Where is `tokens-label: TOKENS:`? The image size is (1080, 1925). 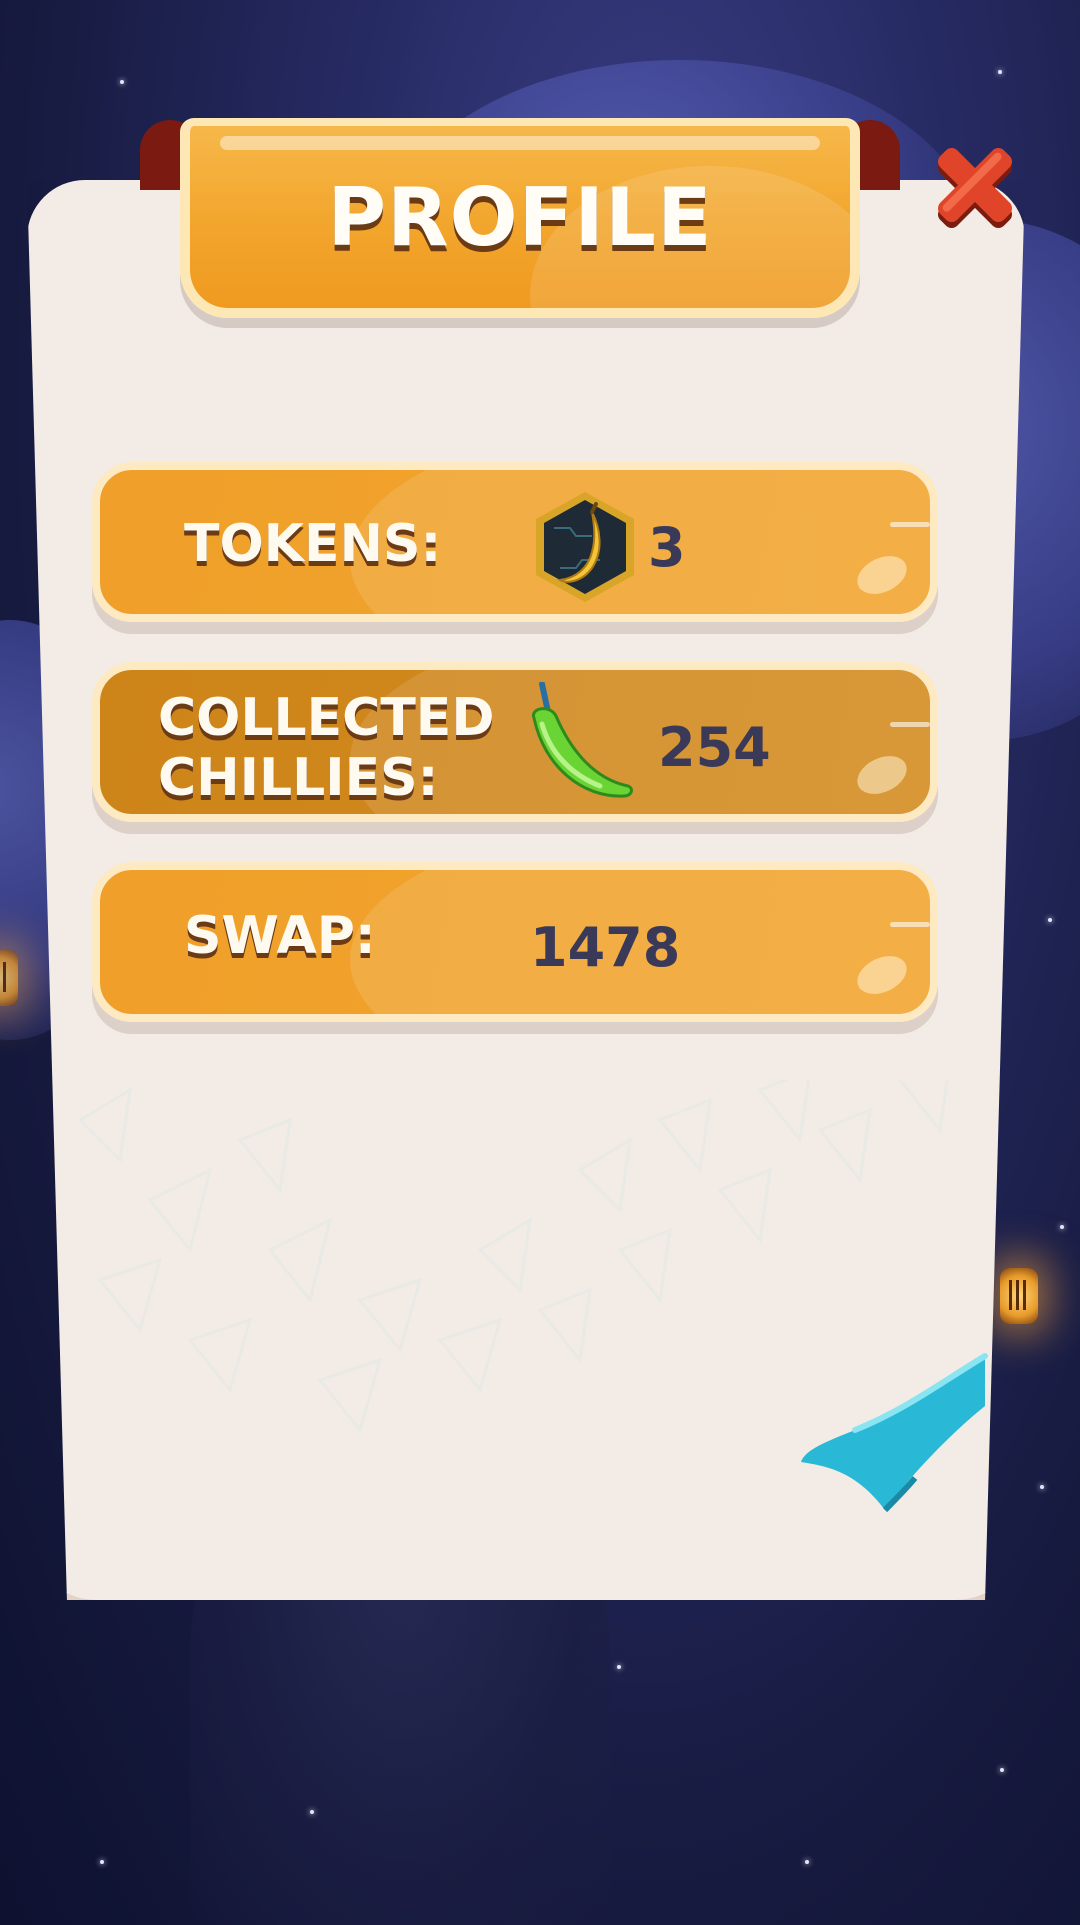
tokens-label: TOKENS: is located at coordinates (313, 544).